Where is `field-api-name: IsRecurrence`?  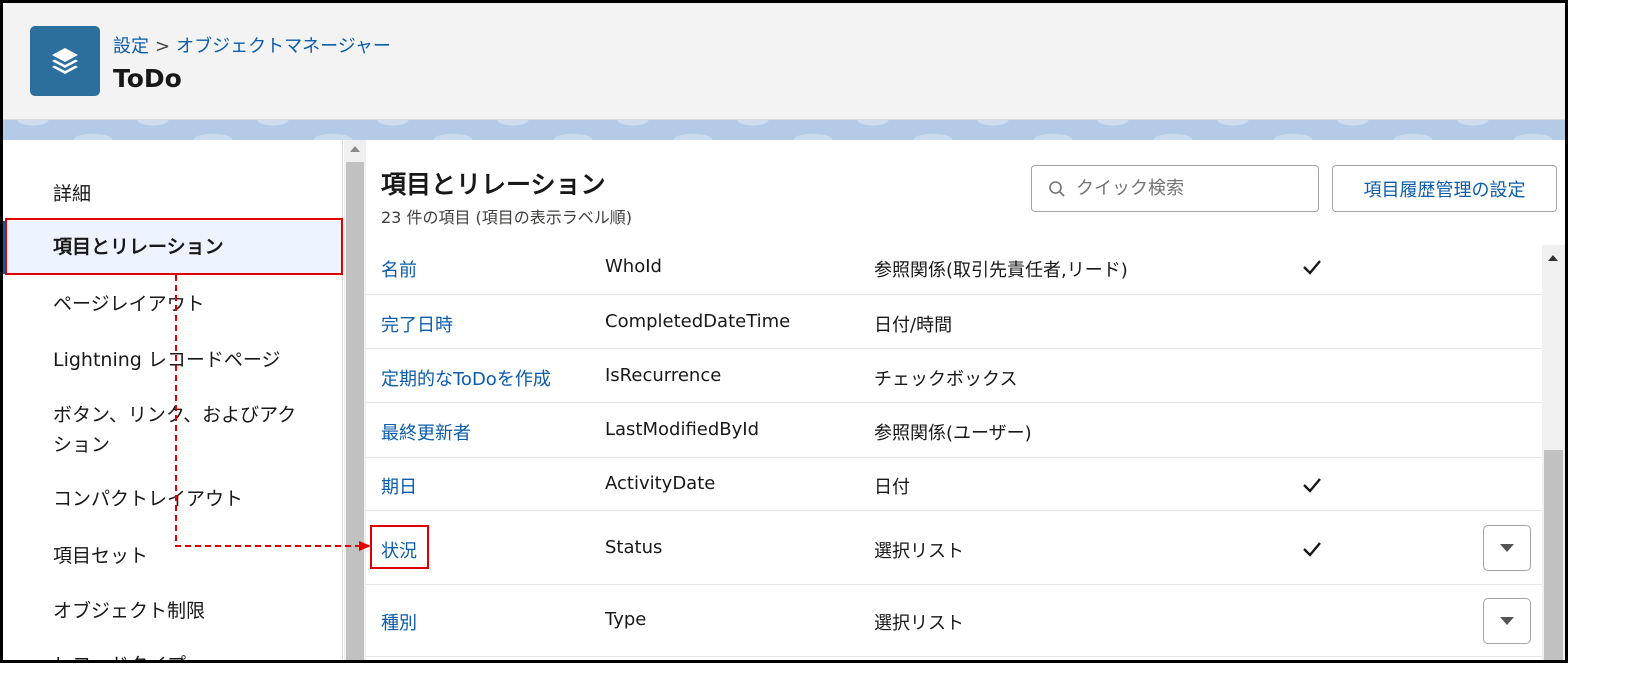
field-api-name: IsRecurrence is located at coordinates (663, 375).